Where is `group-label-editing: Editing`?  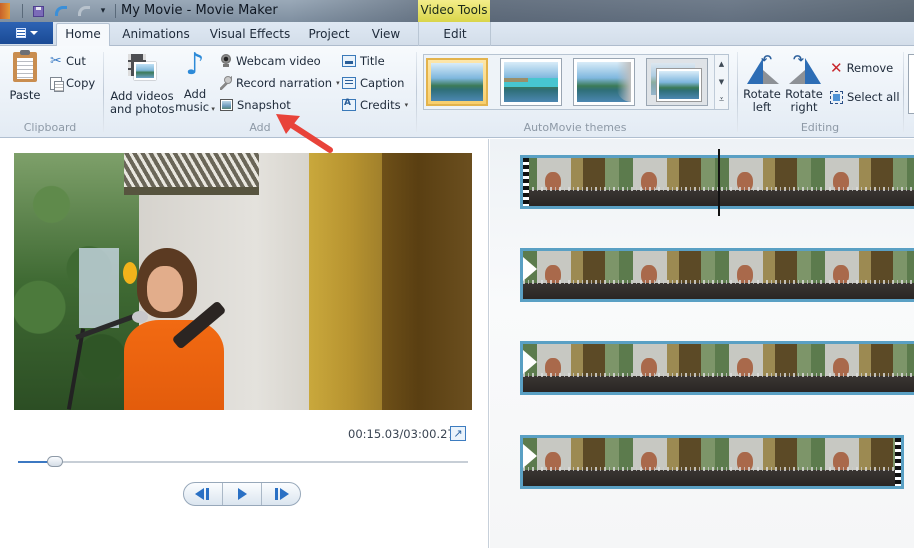 group-label-editing: Editing is located at coordinates (820, 127).